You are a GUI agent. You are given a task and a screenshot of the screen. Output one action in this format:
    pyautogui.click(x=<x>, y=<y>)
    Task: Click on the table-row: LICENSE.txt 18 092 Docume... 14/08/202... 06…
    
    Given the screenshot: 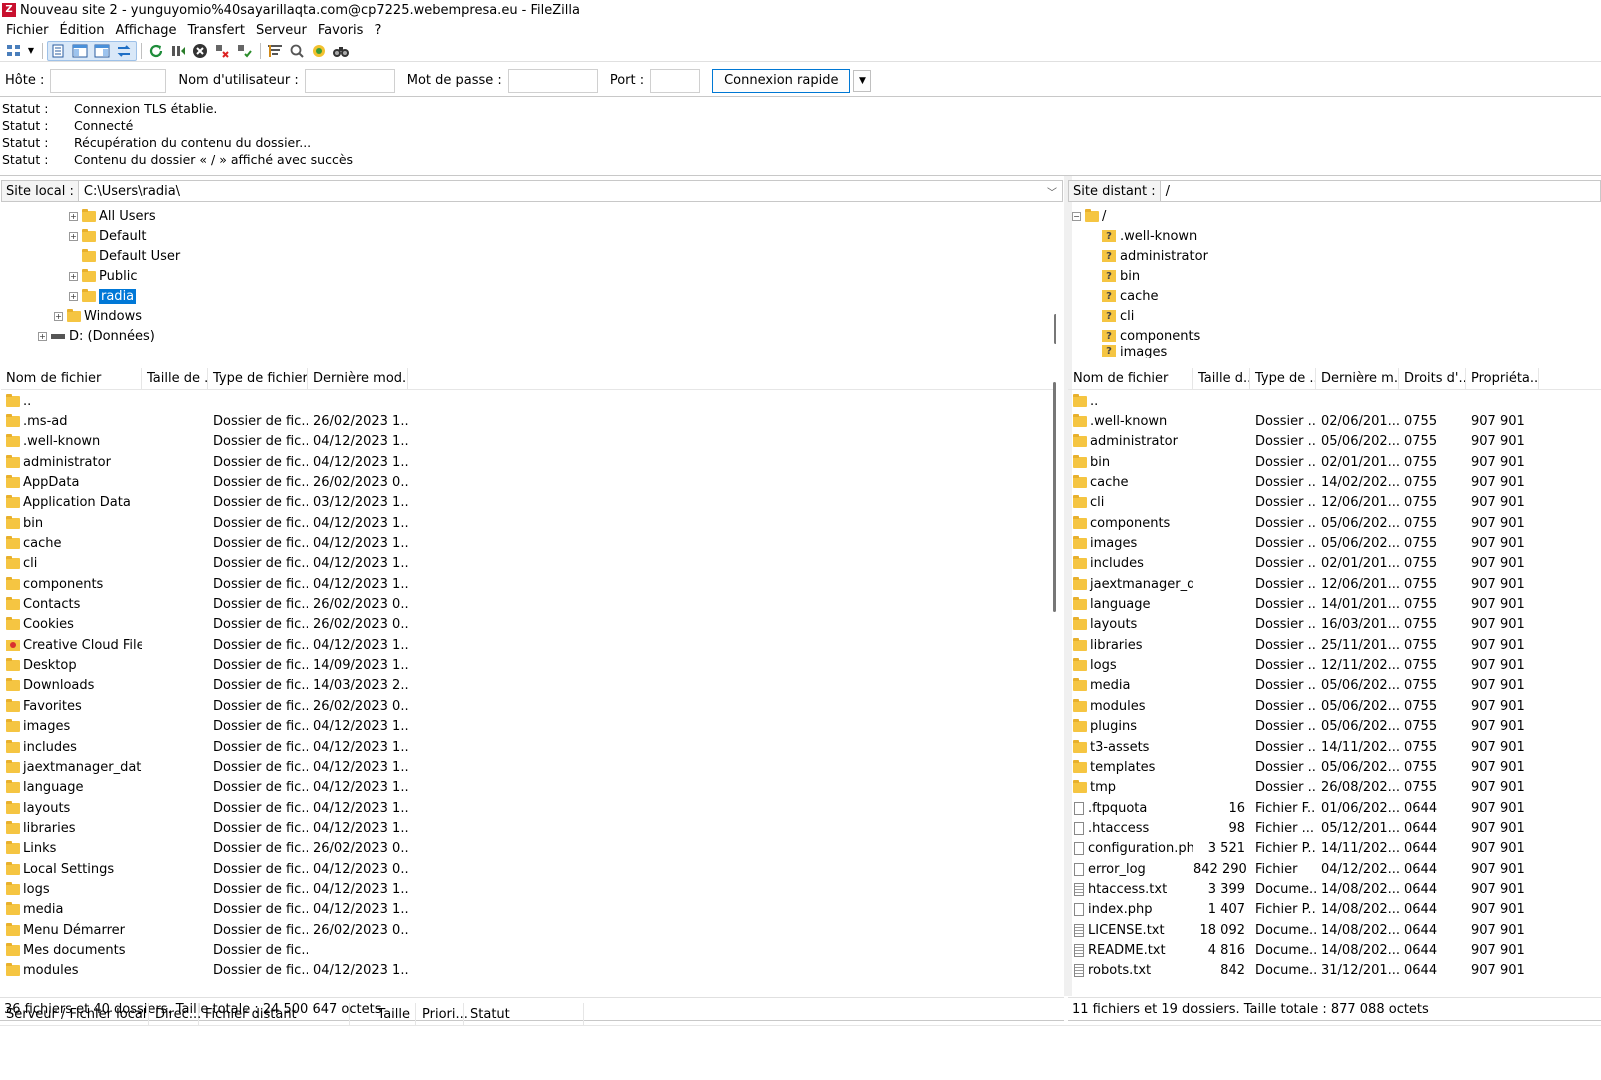 What is the action you would take?
    pyautogui.click(x=1334, y=930)
    